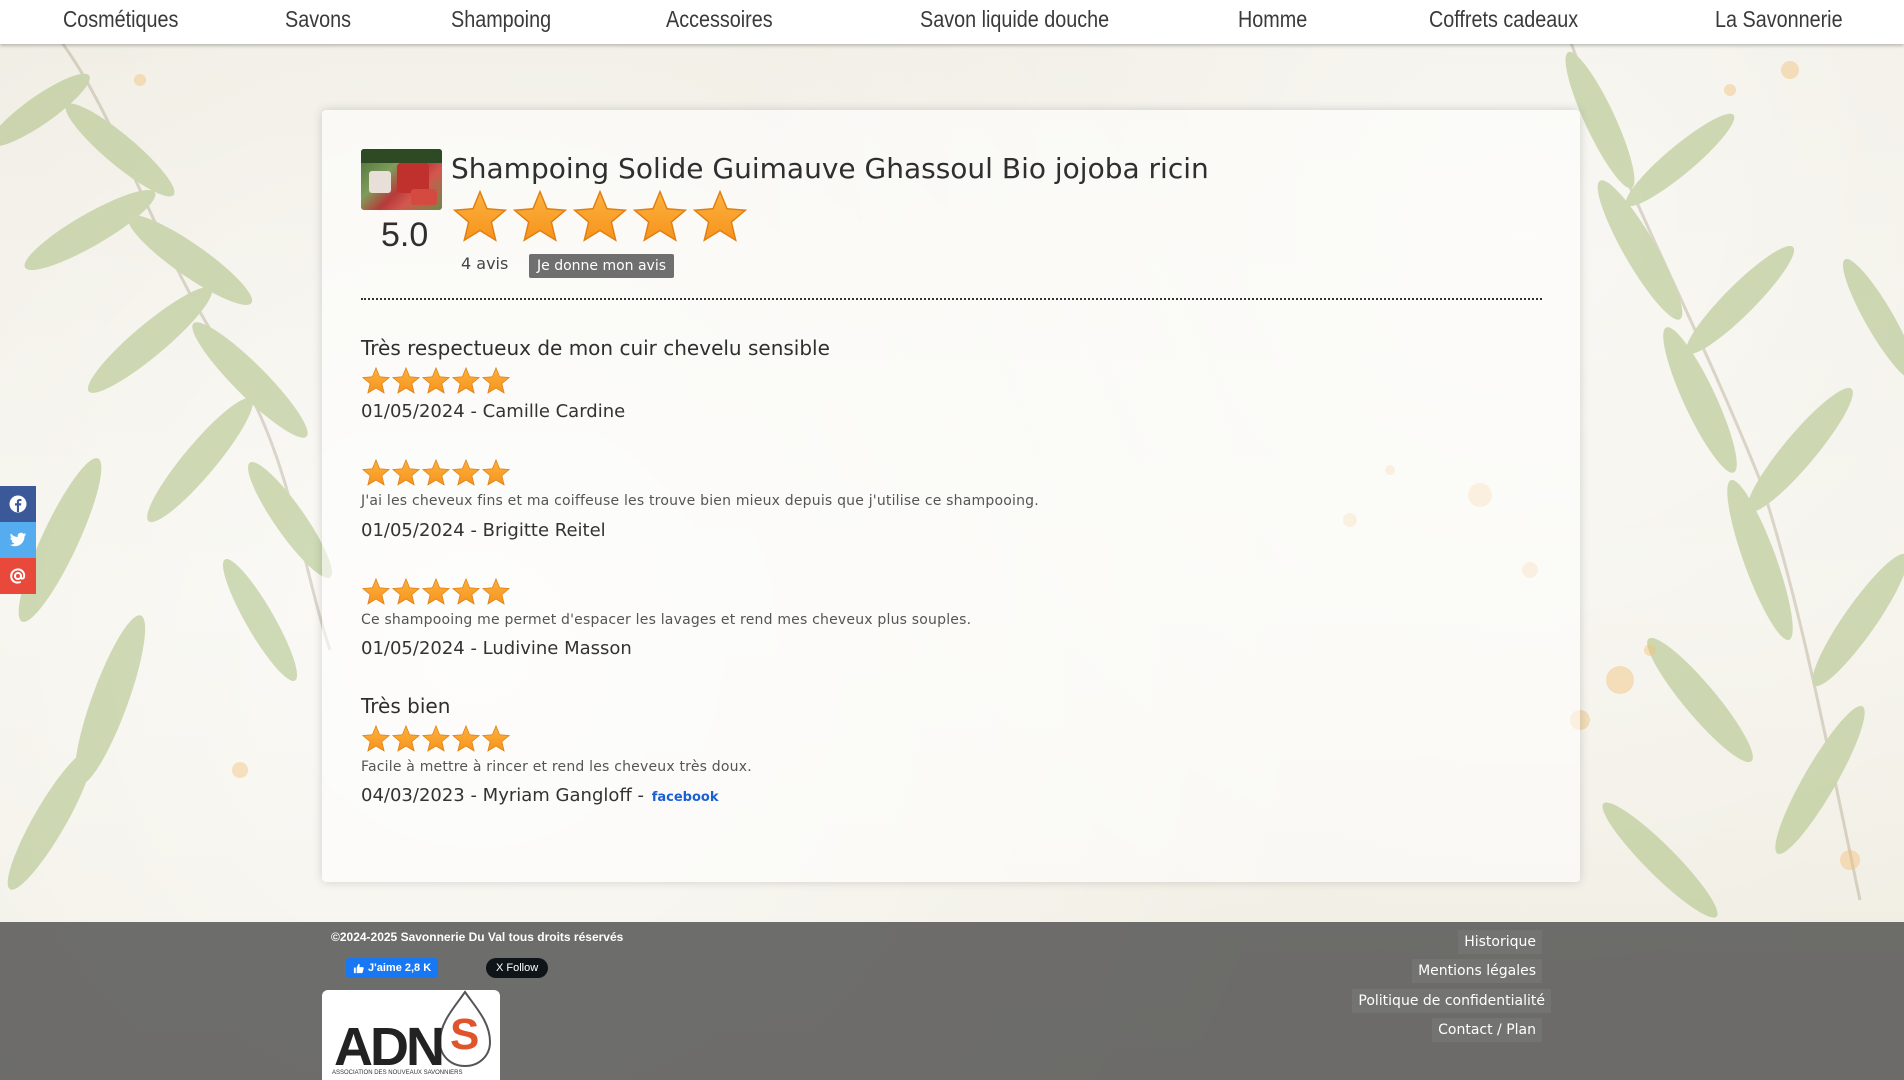 The height and width of the screenshot is (1080, 1904). I want to click on write-review-button: Je donne mon avis, so click(602, 266).